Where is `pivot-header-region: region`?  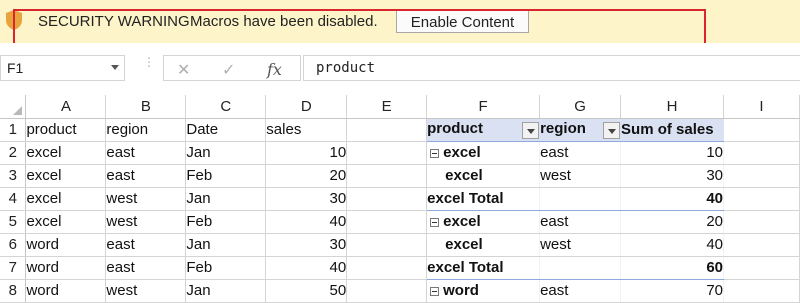 pivot-header-region: region is located at coordinates (580, 130).